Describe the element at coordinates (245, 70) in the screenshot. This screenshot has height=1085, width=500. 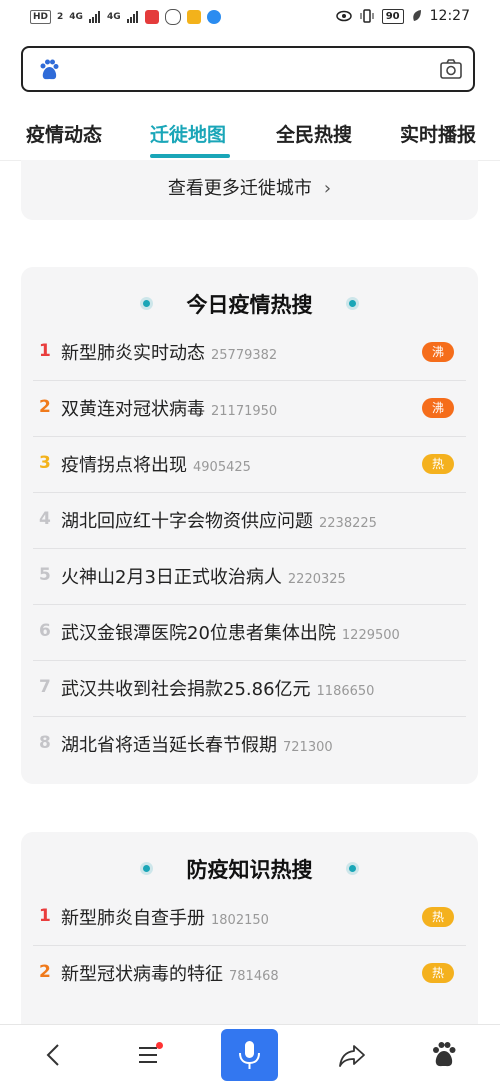
I see `search-input` at that location.